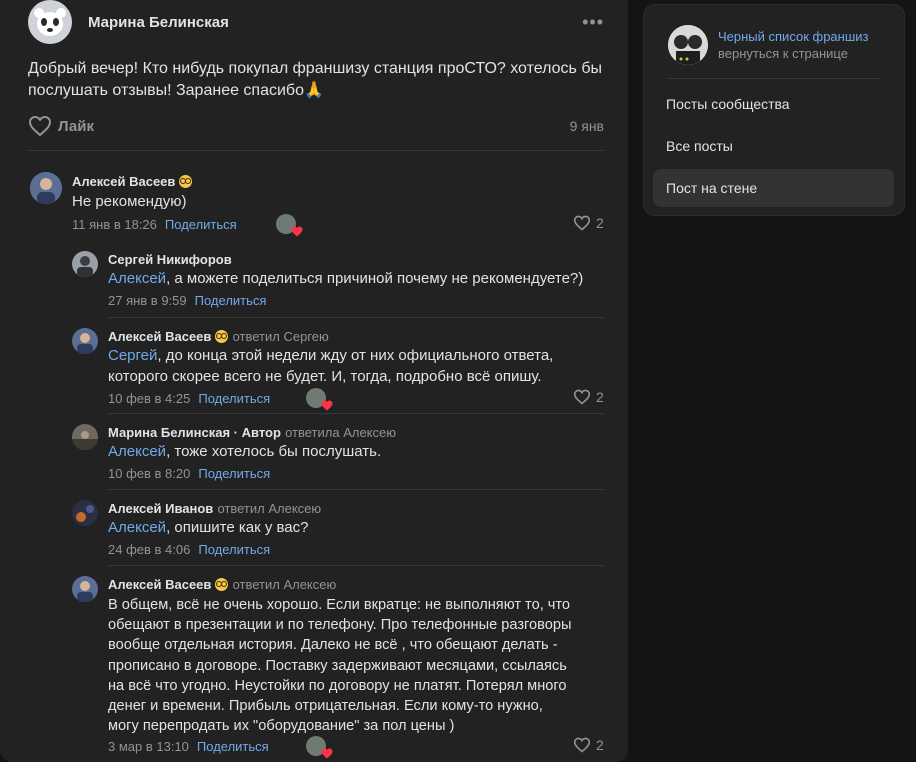  I want to click on reply-to-label: ответила Алексею, so click(340, 432).